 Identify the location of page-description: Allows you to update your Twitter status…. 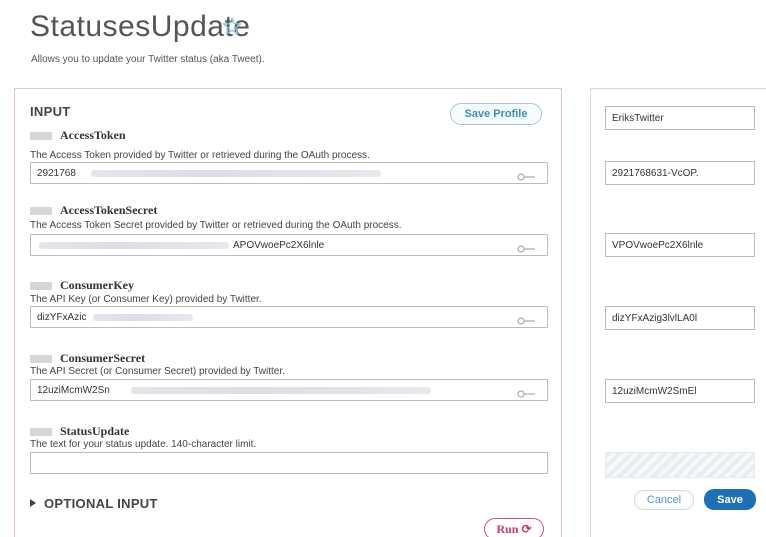
(148, 59).